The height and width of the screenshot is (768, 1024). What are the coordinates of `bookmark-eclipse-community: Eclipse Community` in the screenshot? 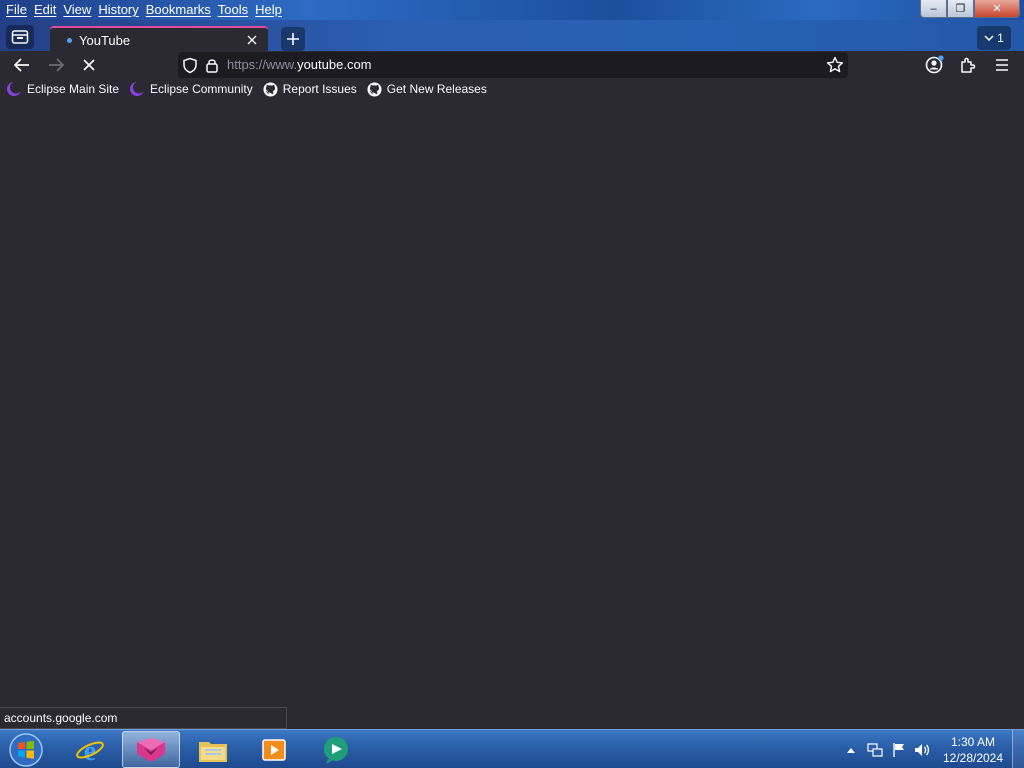 It's located at (191, 89).